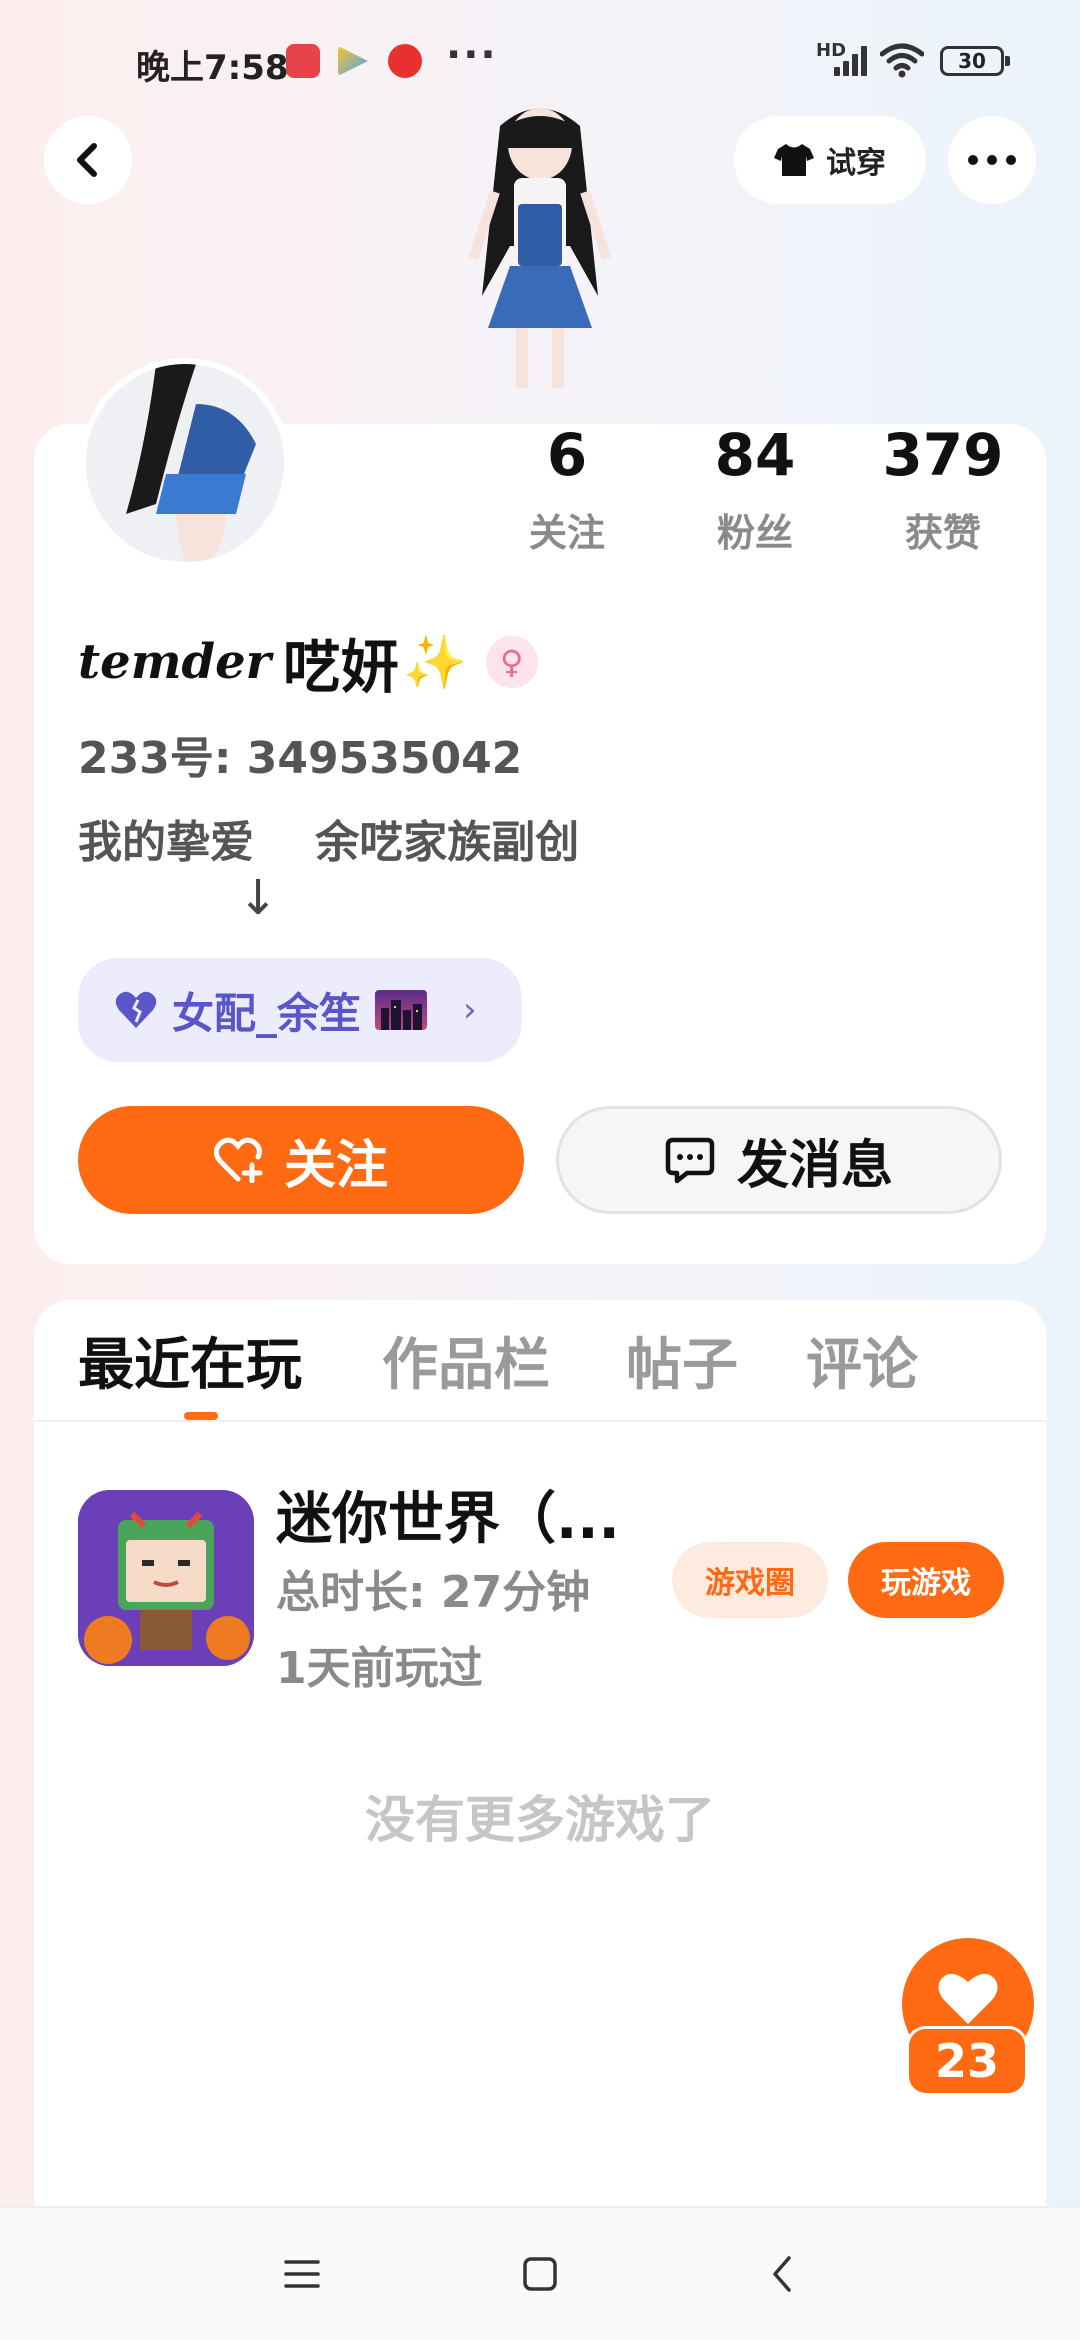 The width and height of the screenshot is (1080, 2340). Describe the element at coordinates (567, 455) in the screenshot. I see `stat-following-value: 6` at that location.